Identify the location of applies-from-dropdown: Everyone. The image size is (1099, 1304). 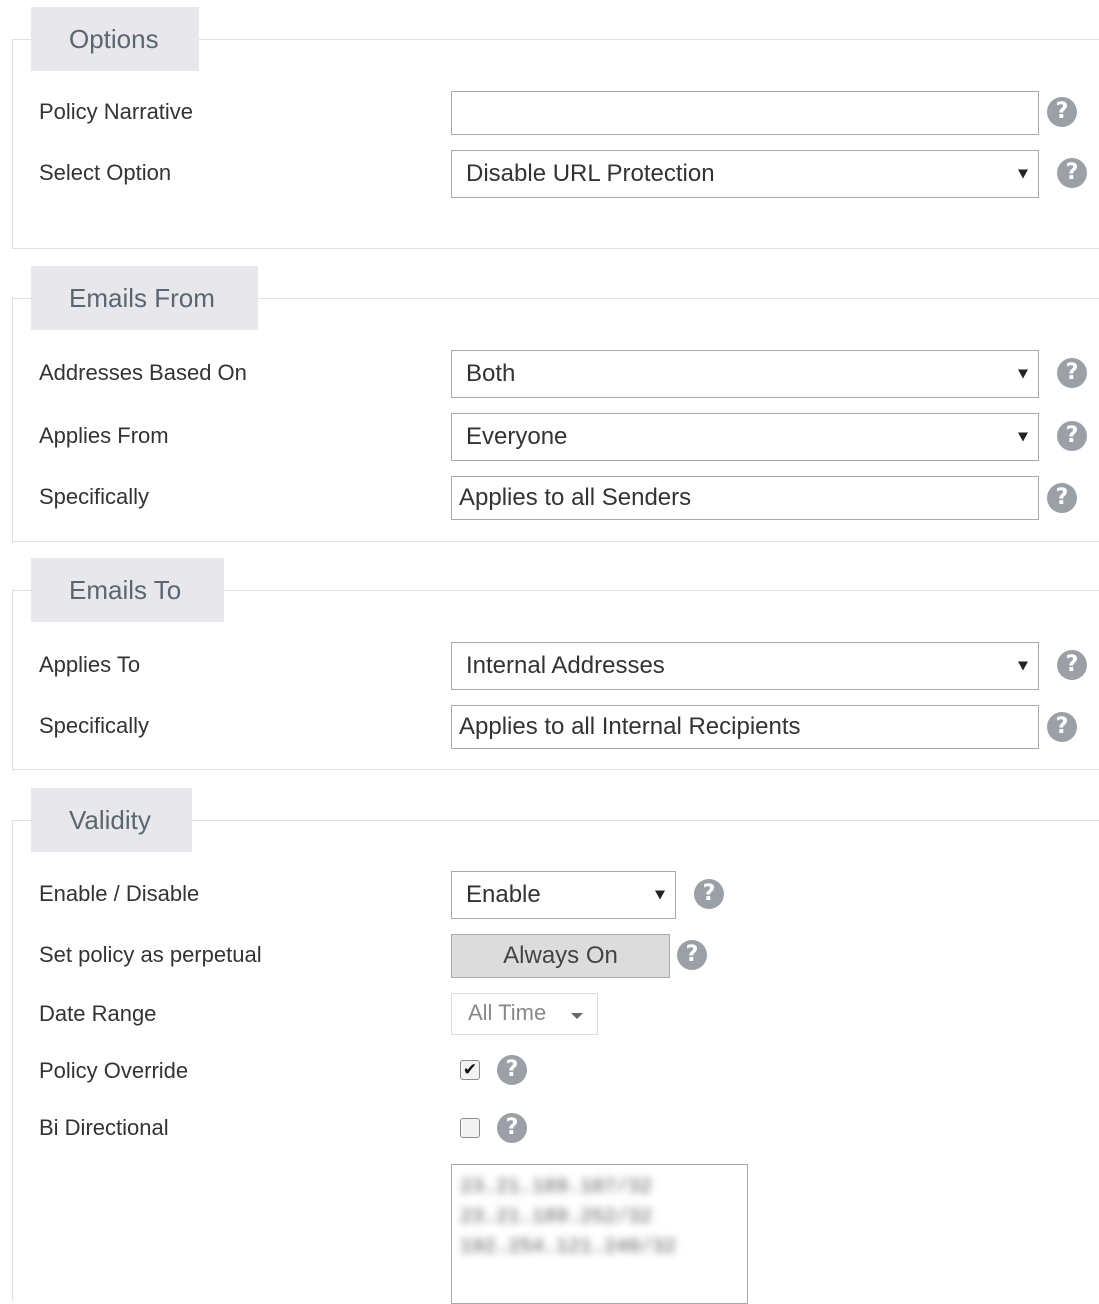
(745, 437).